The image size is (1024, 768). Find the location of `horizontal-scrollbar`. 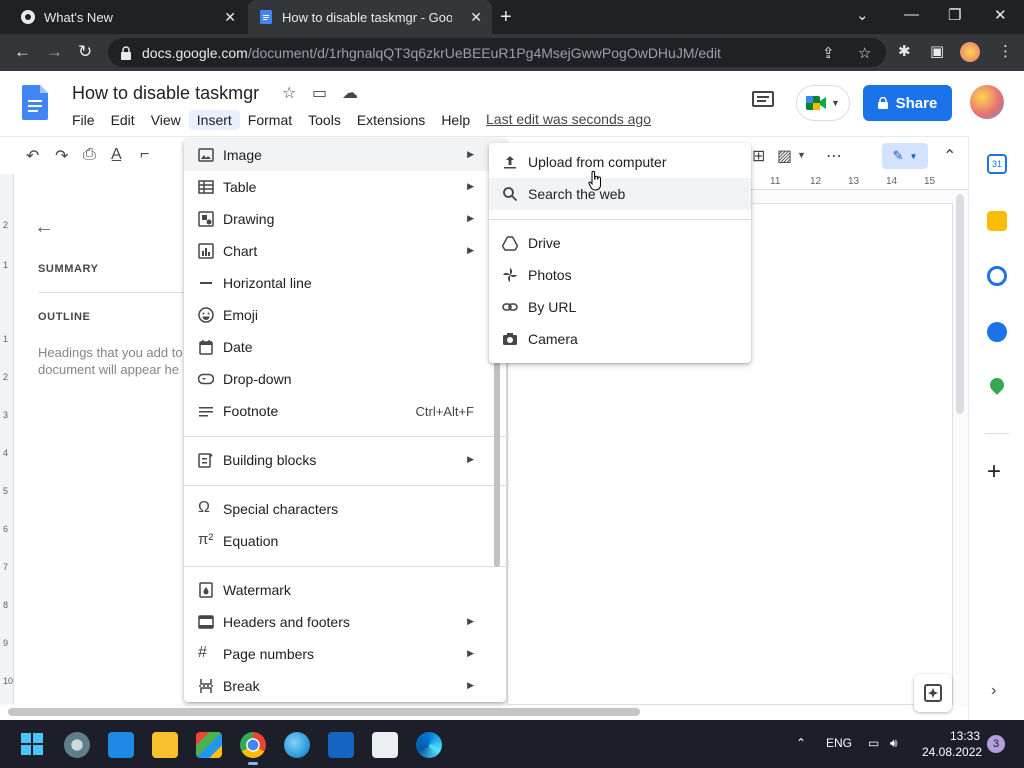

horizontal-scrollbar is located at coordinates (324, 712).